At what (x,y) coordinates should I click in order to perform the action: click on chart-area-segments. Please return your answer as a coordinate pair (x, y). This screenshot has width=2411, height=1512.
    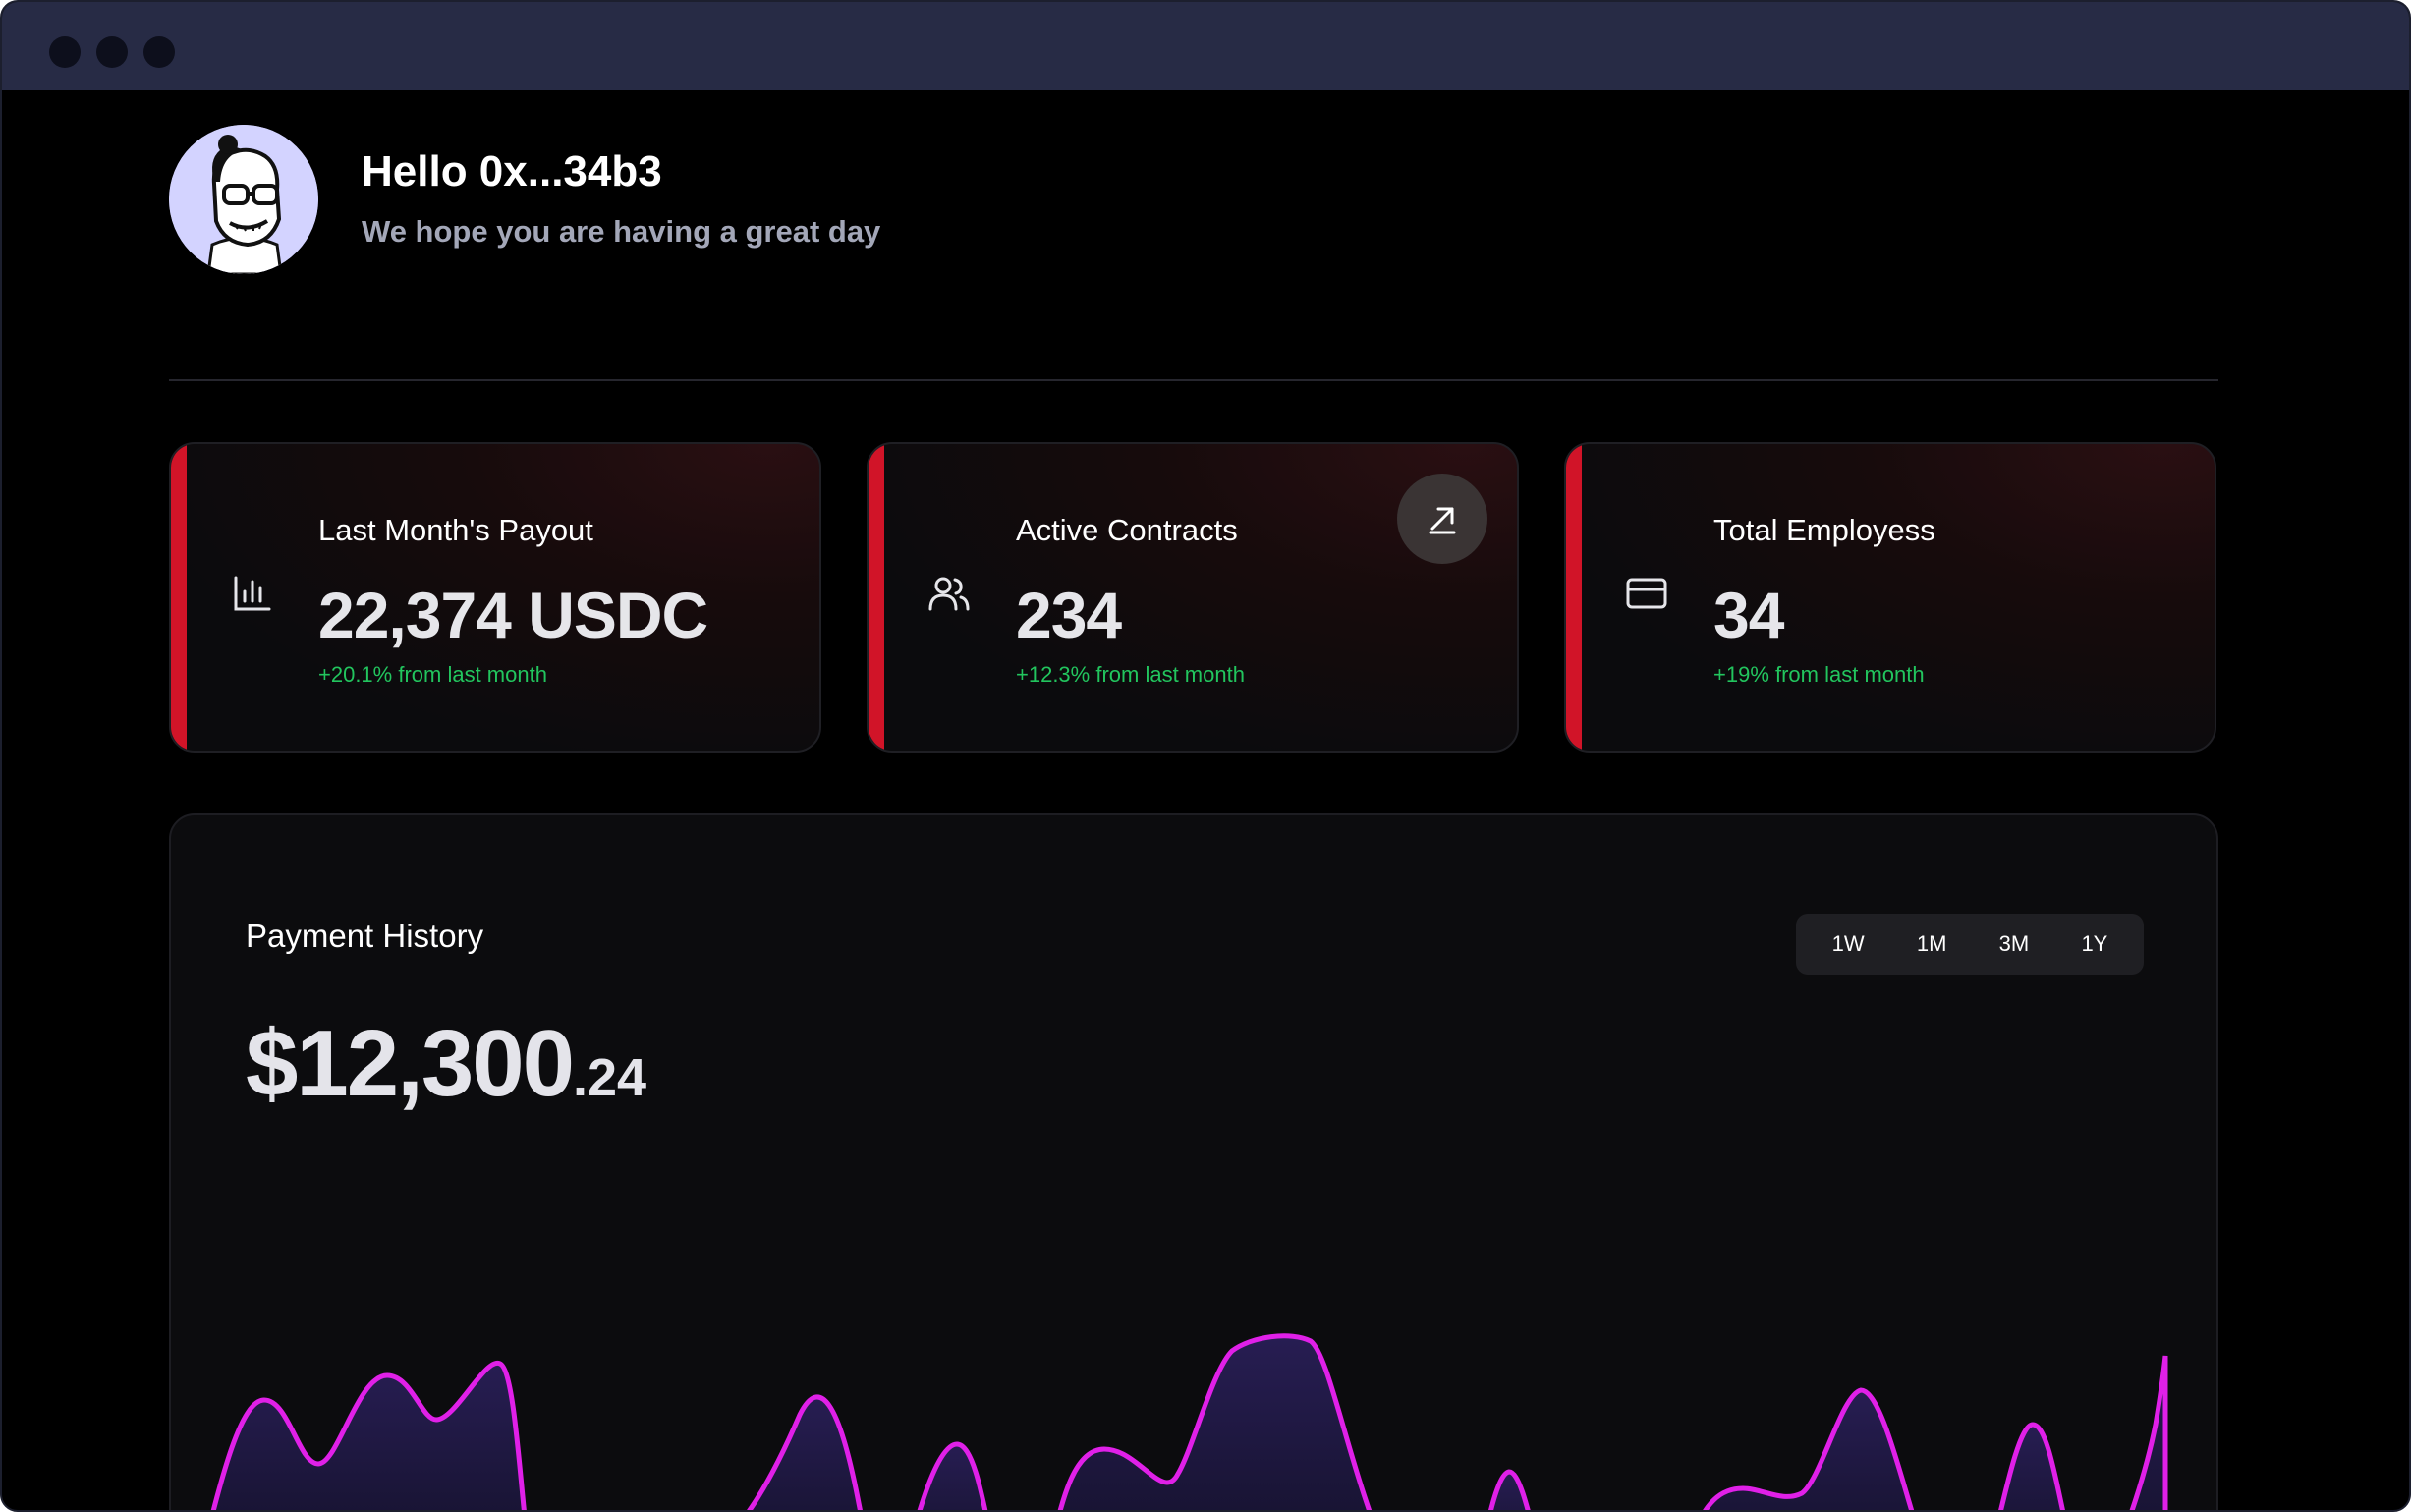
    Looking at the image, I should click on (1189, 1421).